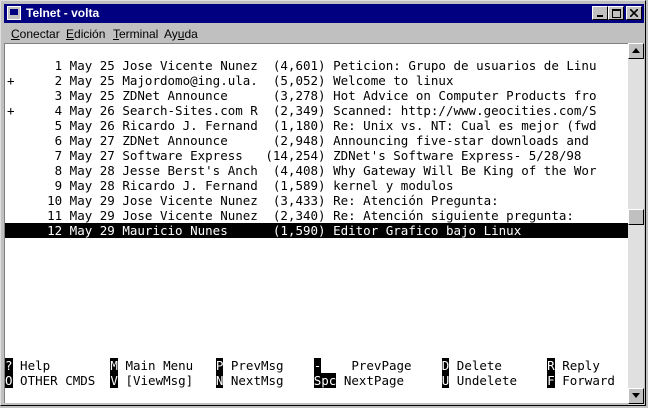 The height and width of the screenshot is (408, 648). What do you see at coordinates (249, 380) in the screenshot?
I see `command-nextmsg: N NextMsg` at bounding box center [249, 380].